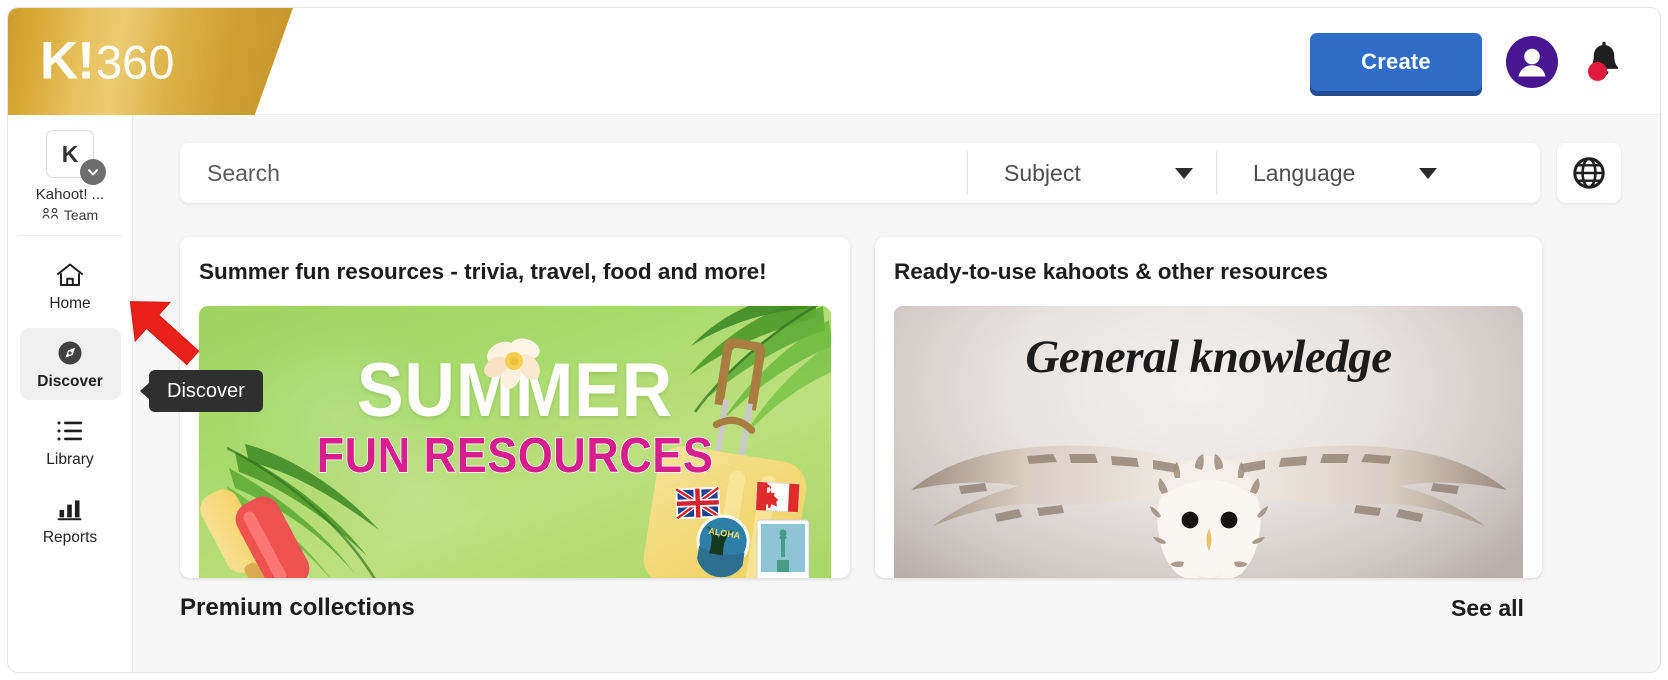  What do you see at coordinates (515, 455) in the screenshot?
I see `summer-banner-line2: FUN RESOURCES` at bounding box center [515, 455].